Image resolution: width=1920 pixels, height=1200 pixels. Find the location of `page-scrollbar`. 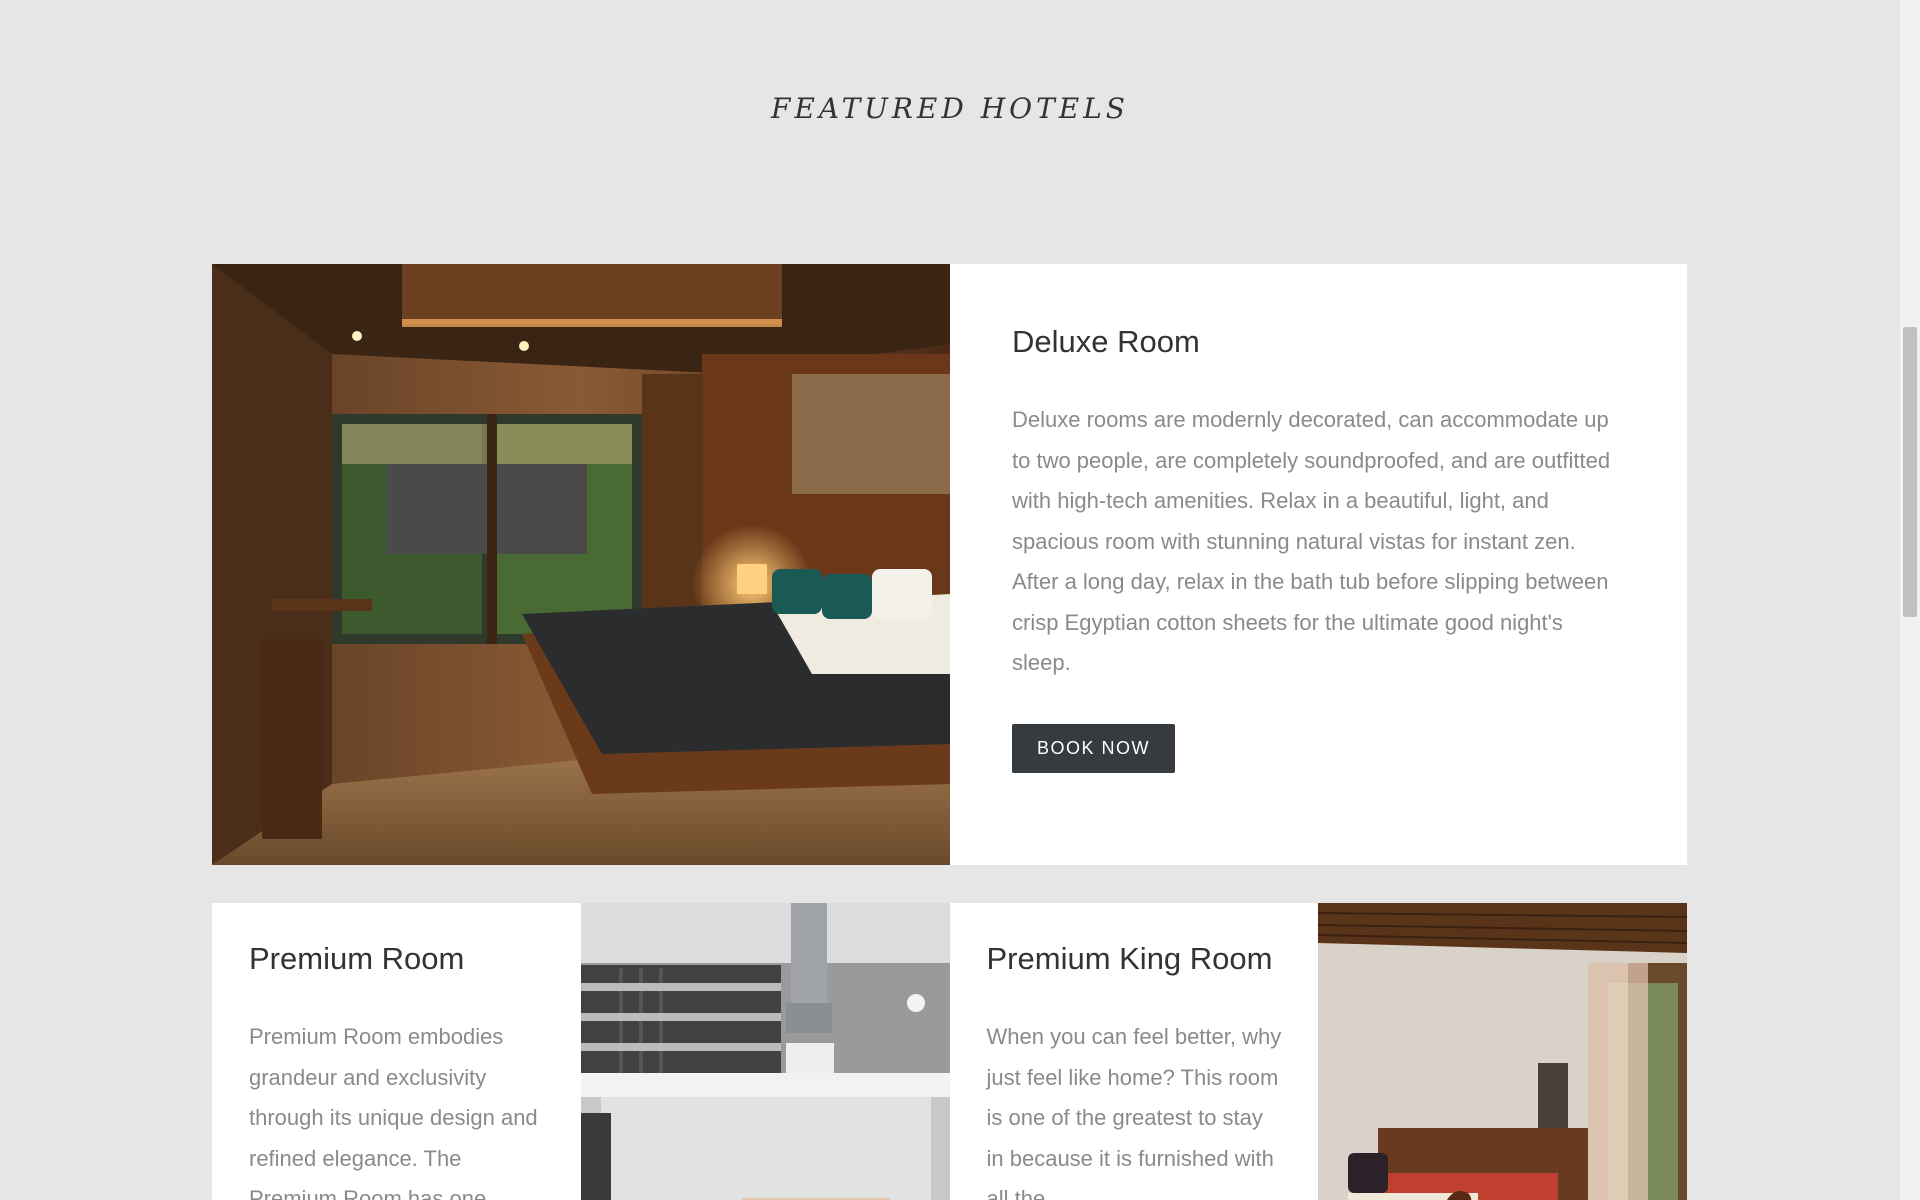

page-scrollbar is located at coordinates (1910, 600).